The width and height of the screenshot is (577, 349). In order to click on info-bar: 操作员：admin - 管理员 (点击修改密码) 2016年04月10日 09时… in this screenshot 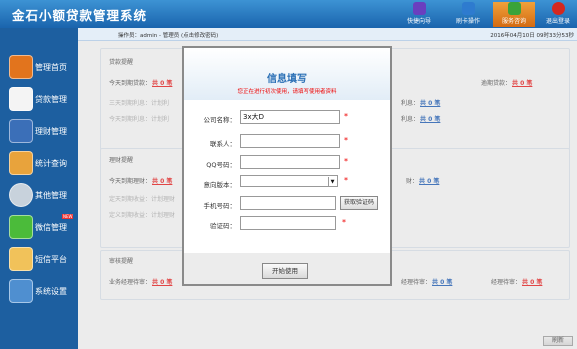, I will do `click(327, 34)`.